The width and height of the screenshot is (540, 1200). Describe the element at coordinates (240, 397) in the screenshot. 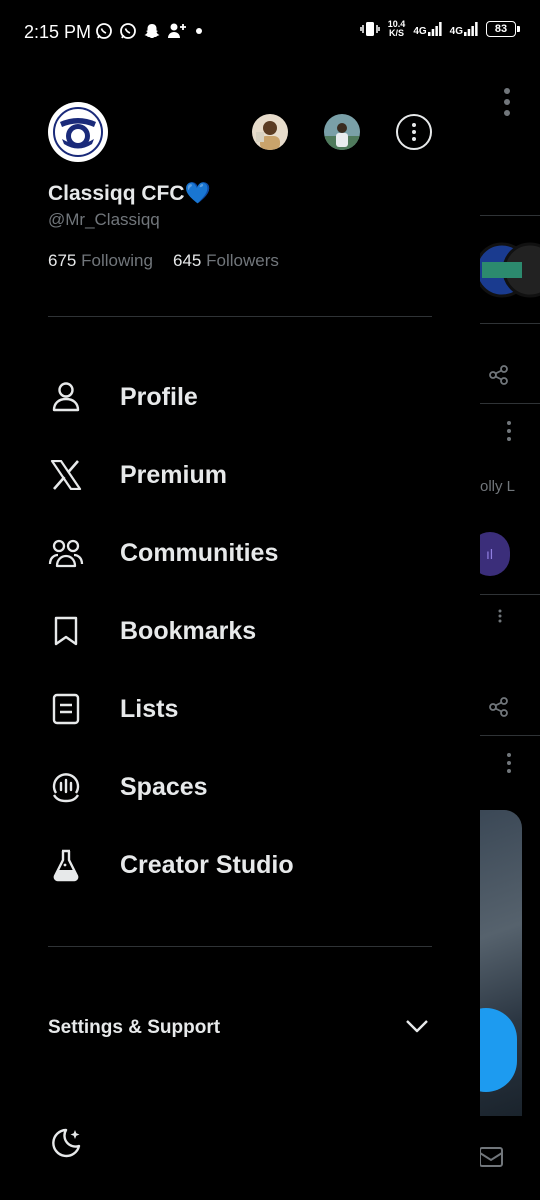

I see `menu-item-profile: Profile` at that location.